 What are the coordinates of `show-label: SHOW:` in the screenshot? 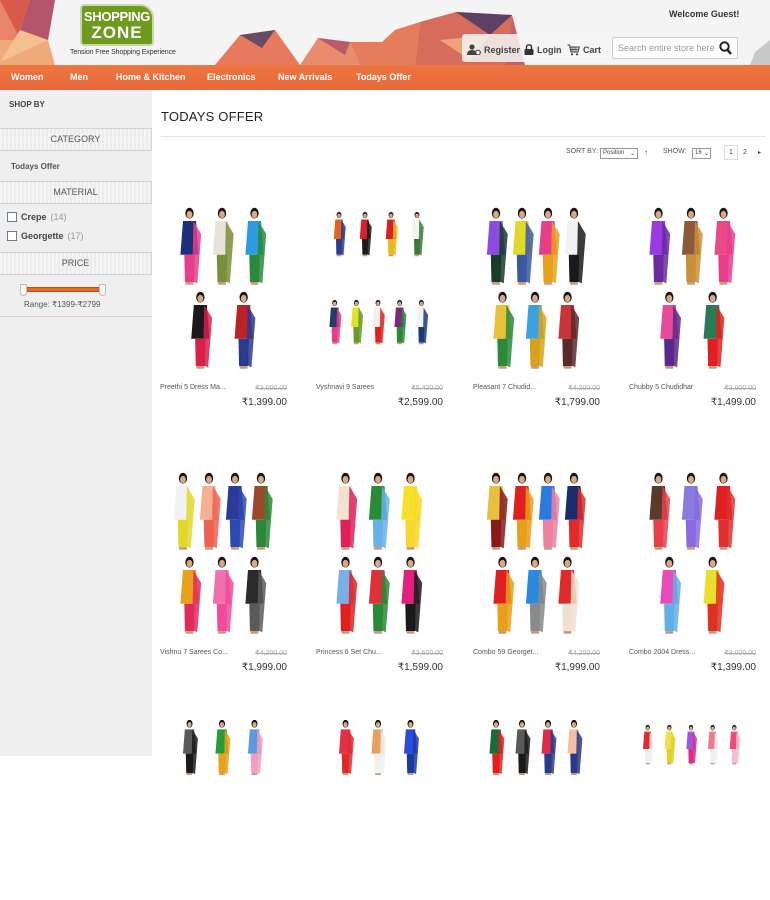 It's located at (675, 151).